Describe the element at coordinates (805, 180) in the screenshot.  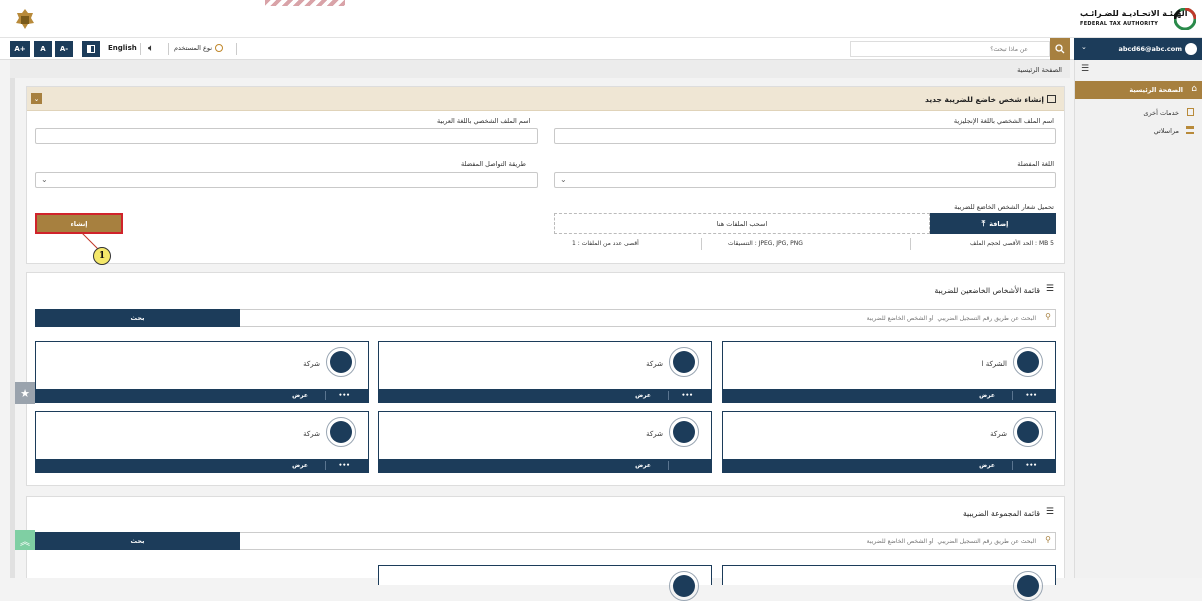
I see `language-select: ⌄` at that location.